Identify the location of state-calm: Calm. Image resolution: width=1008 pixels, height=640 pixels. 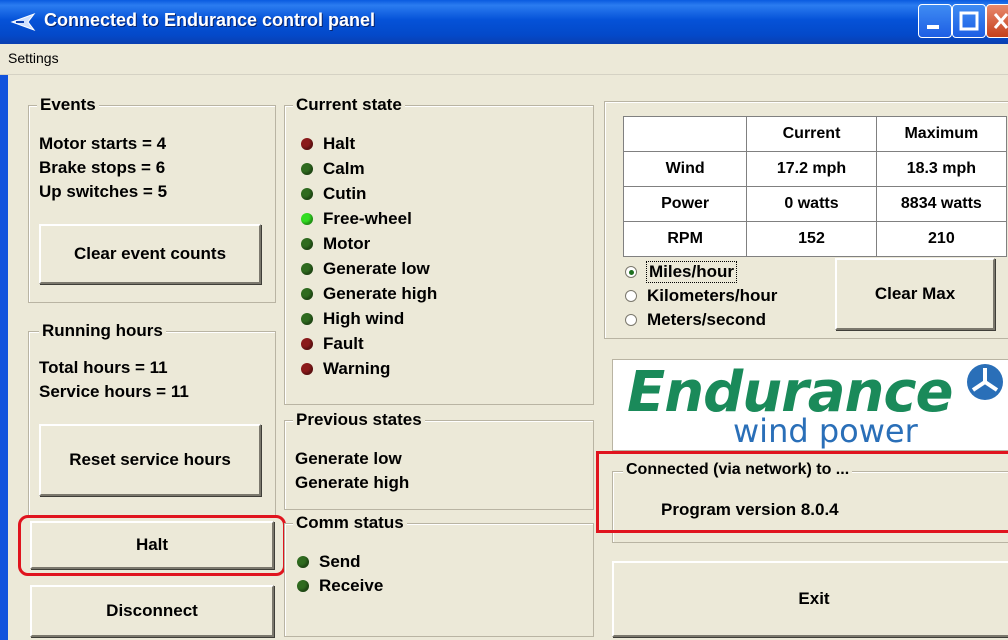
(333, 169).